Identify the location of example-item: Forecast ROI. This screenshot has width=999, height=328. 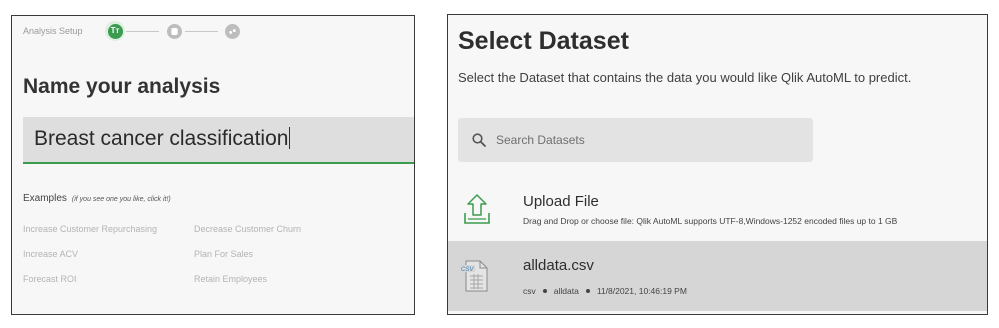
(50, 279).